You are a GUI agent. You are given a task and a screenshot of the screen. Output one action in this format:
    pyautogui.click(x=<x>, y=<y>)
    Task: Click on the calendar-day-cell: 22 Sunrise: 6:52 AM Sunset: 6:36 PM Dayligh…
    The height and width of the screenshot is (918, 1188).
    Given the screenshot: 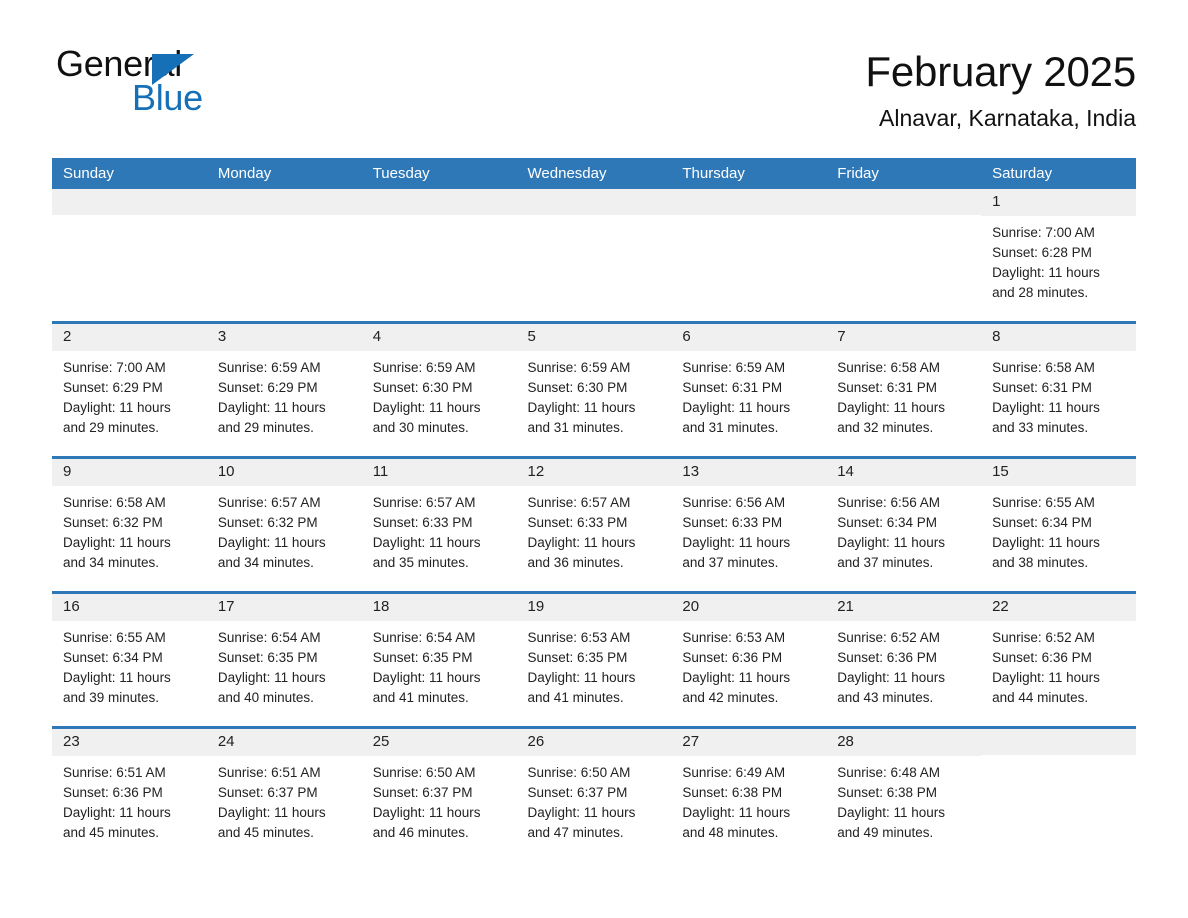 What is the action you would take?
    pyautogui.click(x=1058, y=659)
    